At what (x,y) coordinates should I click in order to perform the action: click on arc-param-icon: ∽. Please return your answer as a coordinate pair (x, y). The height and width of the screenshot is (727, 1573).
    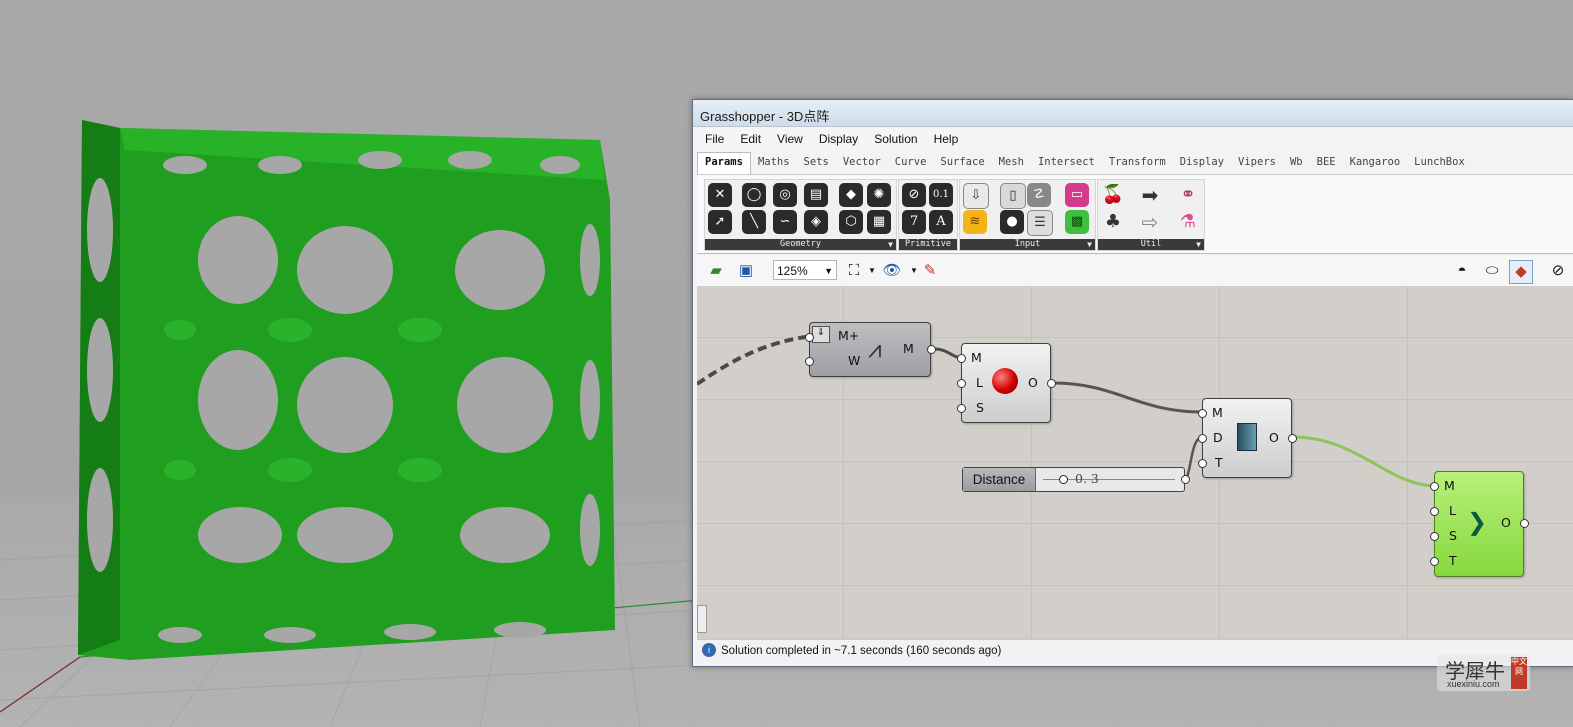
    Looking at the image, I should click on (785, 222).